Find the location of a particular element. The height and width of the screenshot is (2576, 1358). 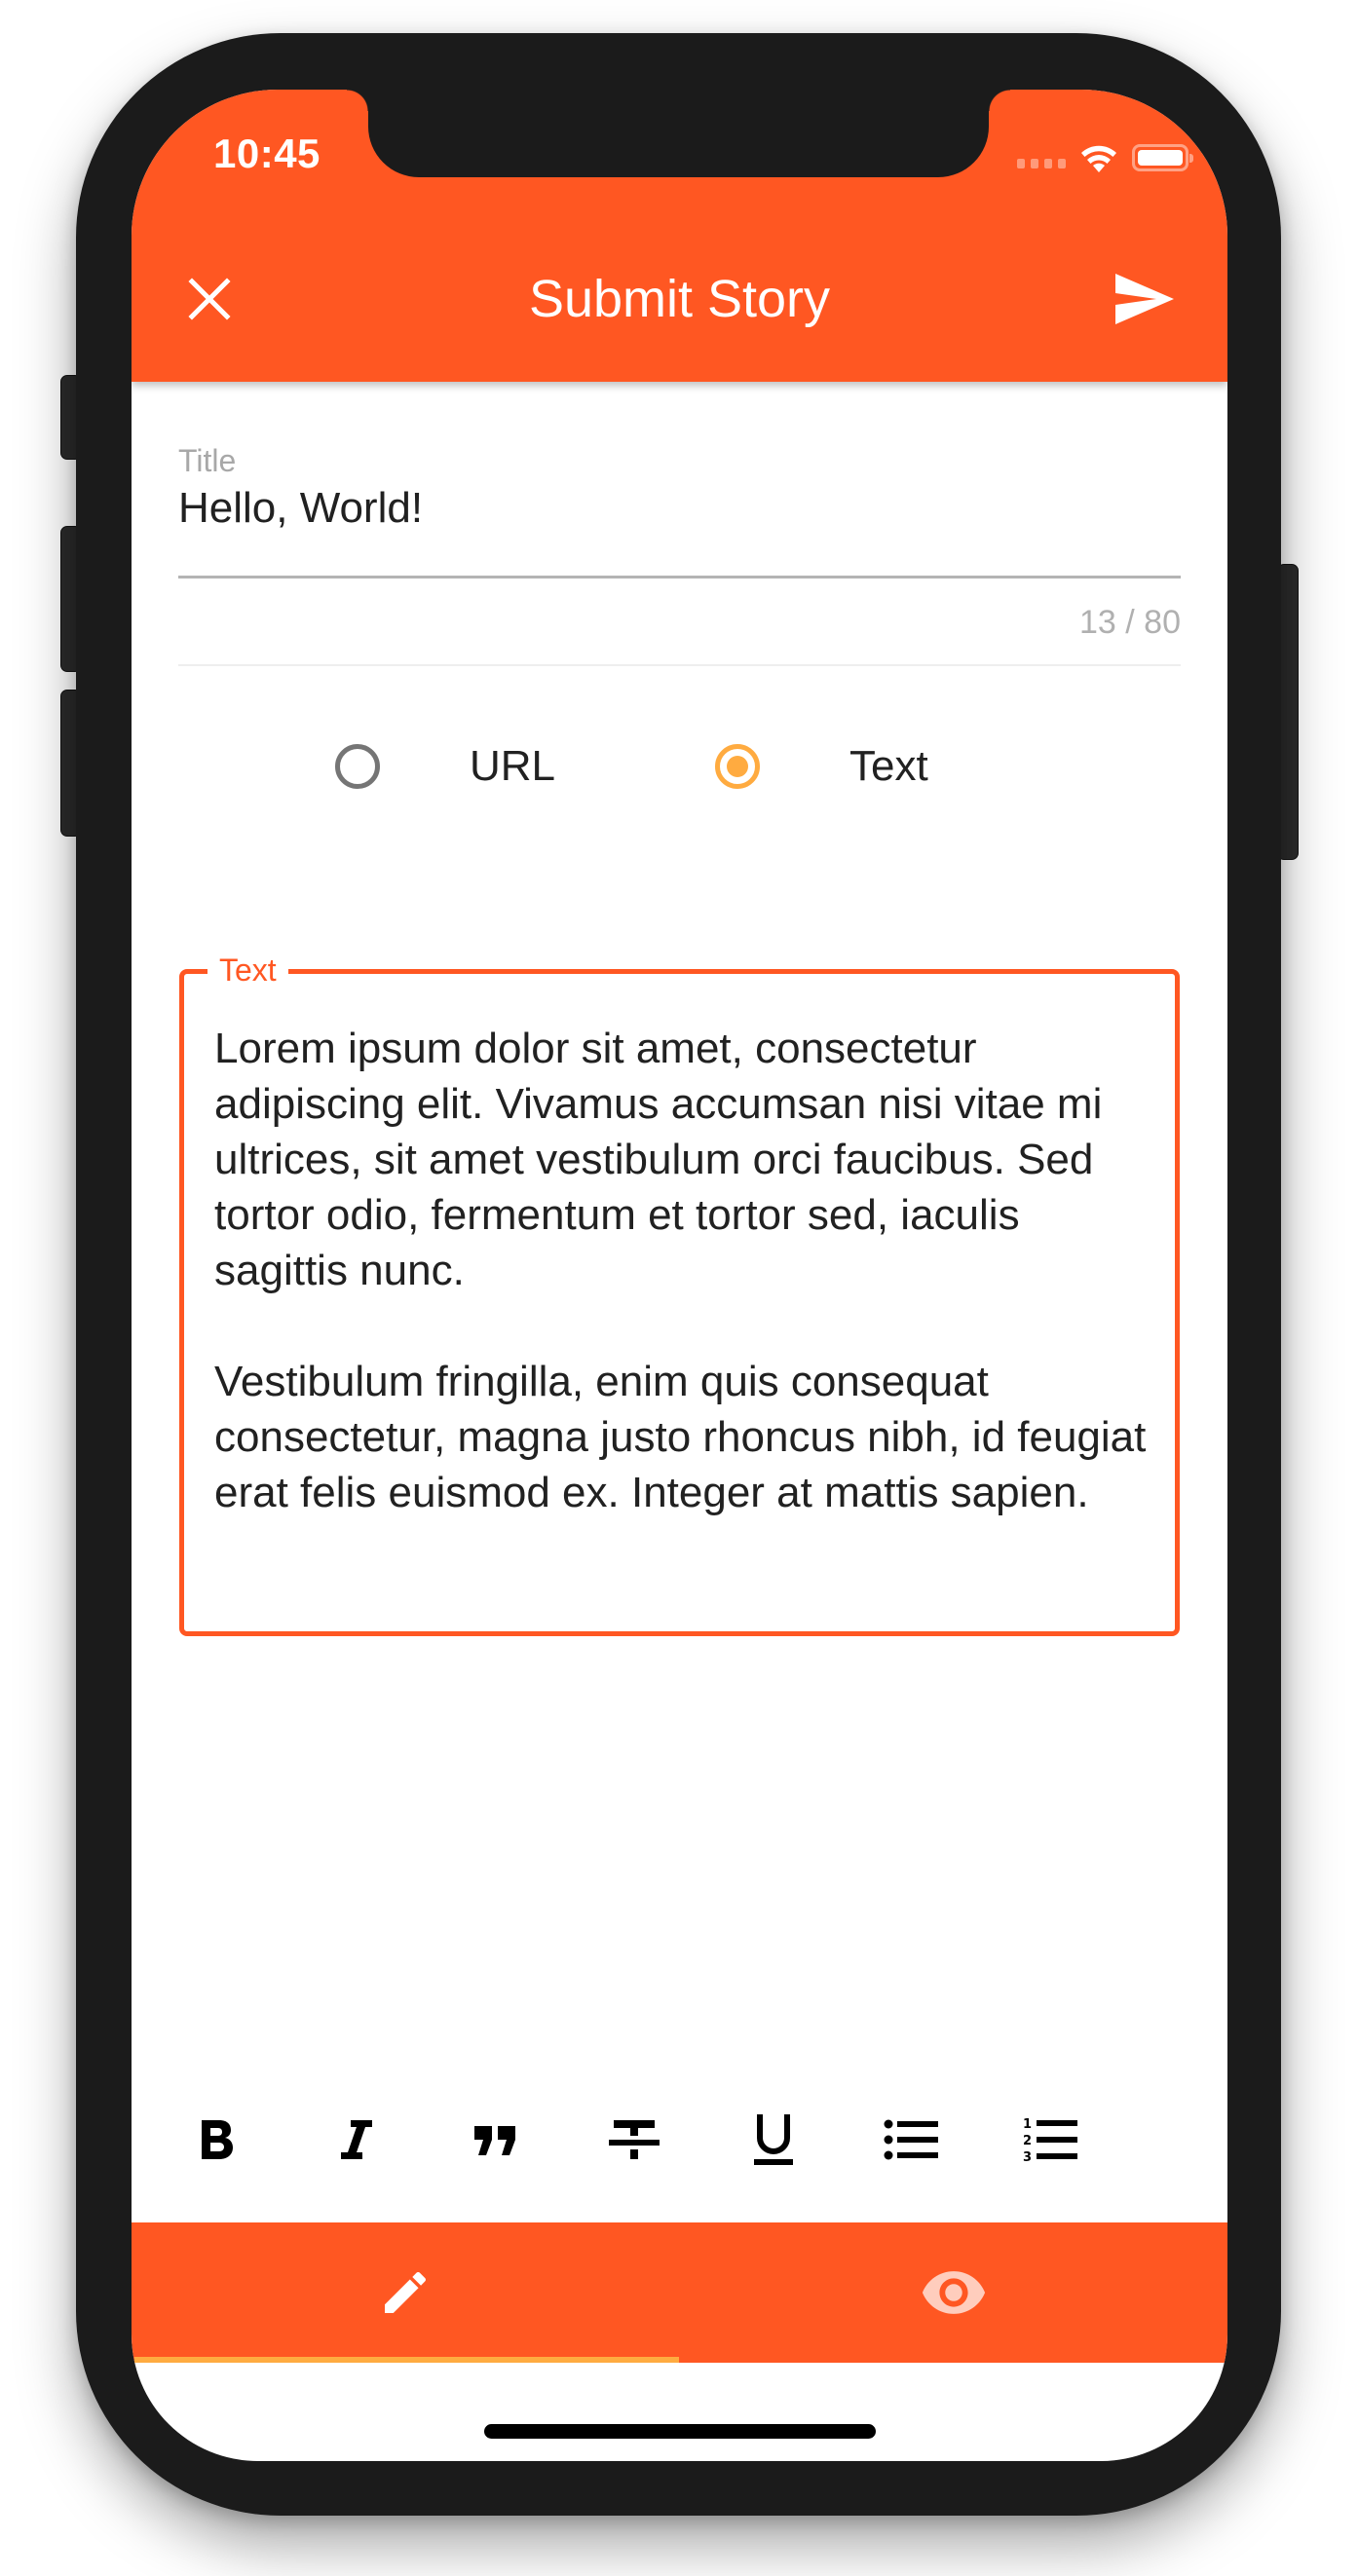

radio-url-label: URL is located at coordinates (513, 766).